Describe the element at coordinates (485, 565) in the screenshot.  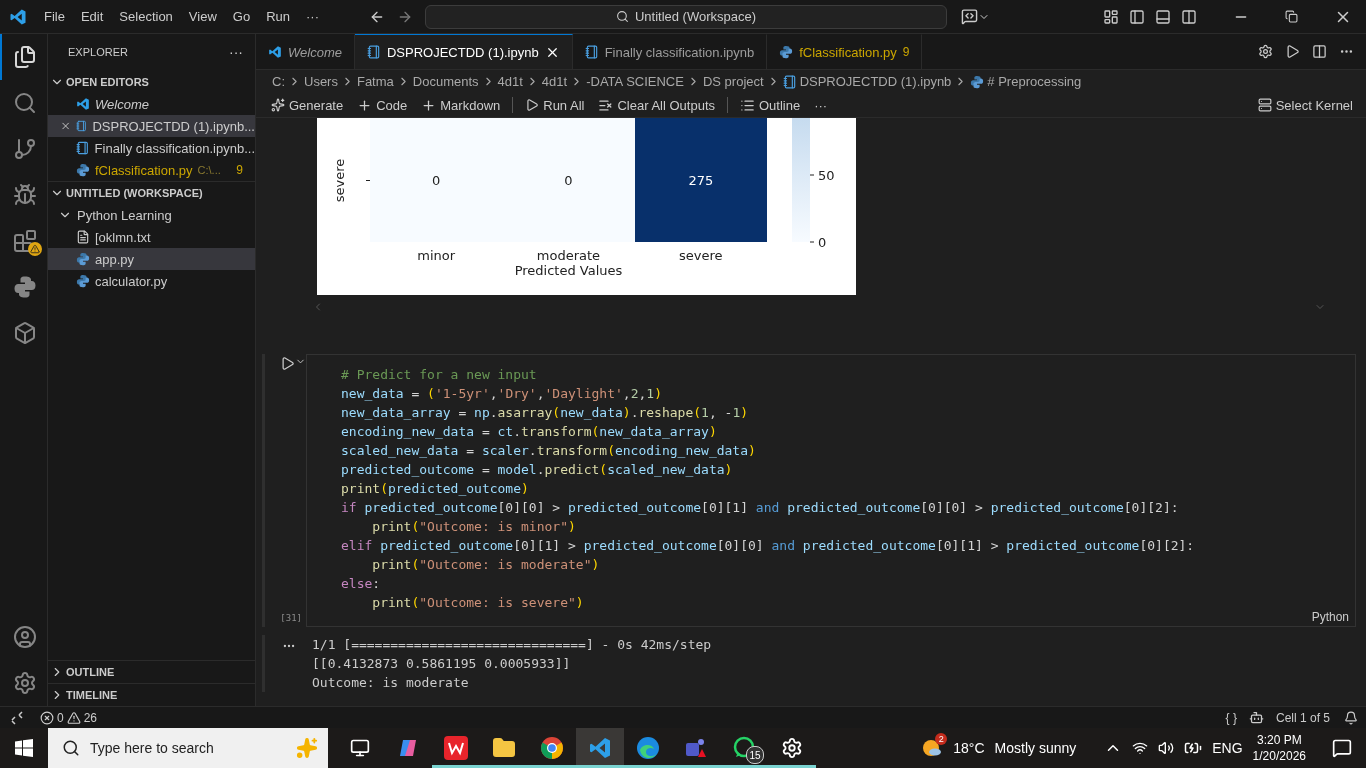
I see `code-line: print("Outcome: is moderate")` at that location.